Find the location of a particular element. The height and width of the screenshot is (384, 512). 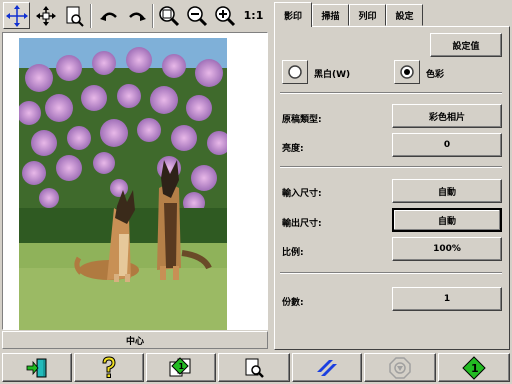

scan-button is located at coordinates (327, 367).